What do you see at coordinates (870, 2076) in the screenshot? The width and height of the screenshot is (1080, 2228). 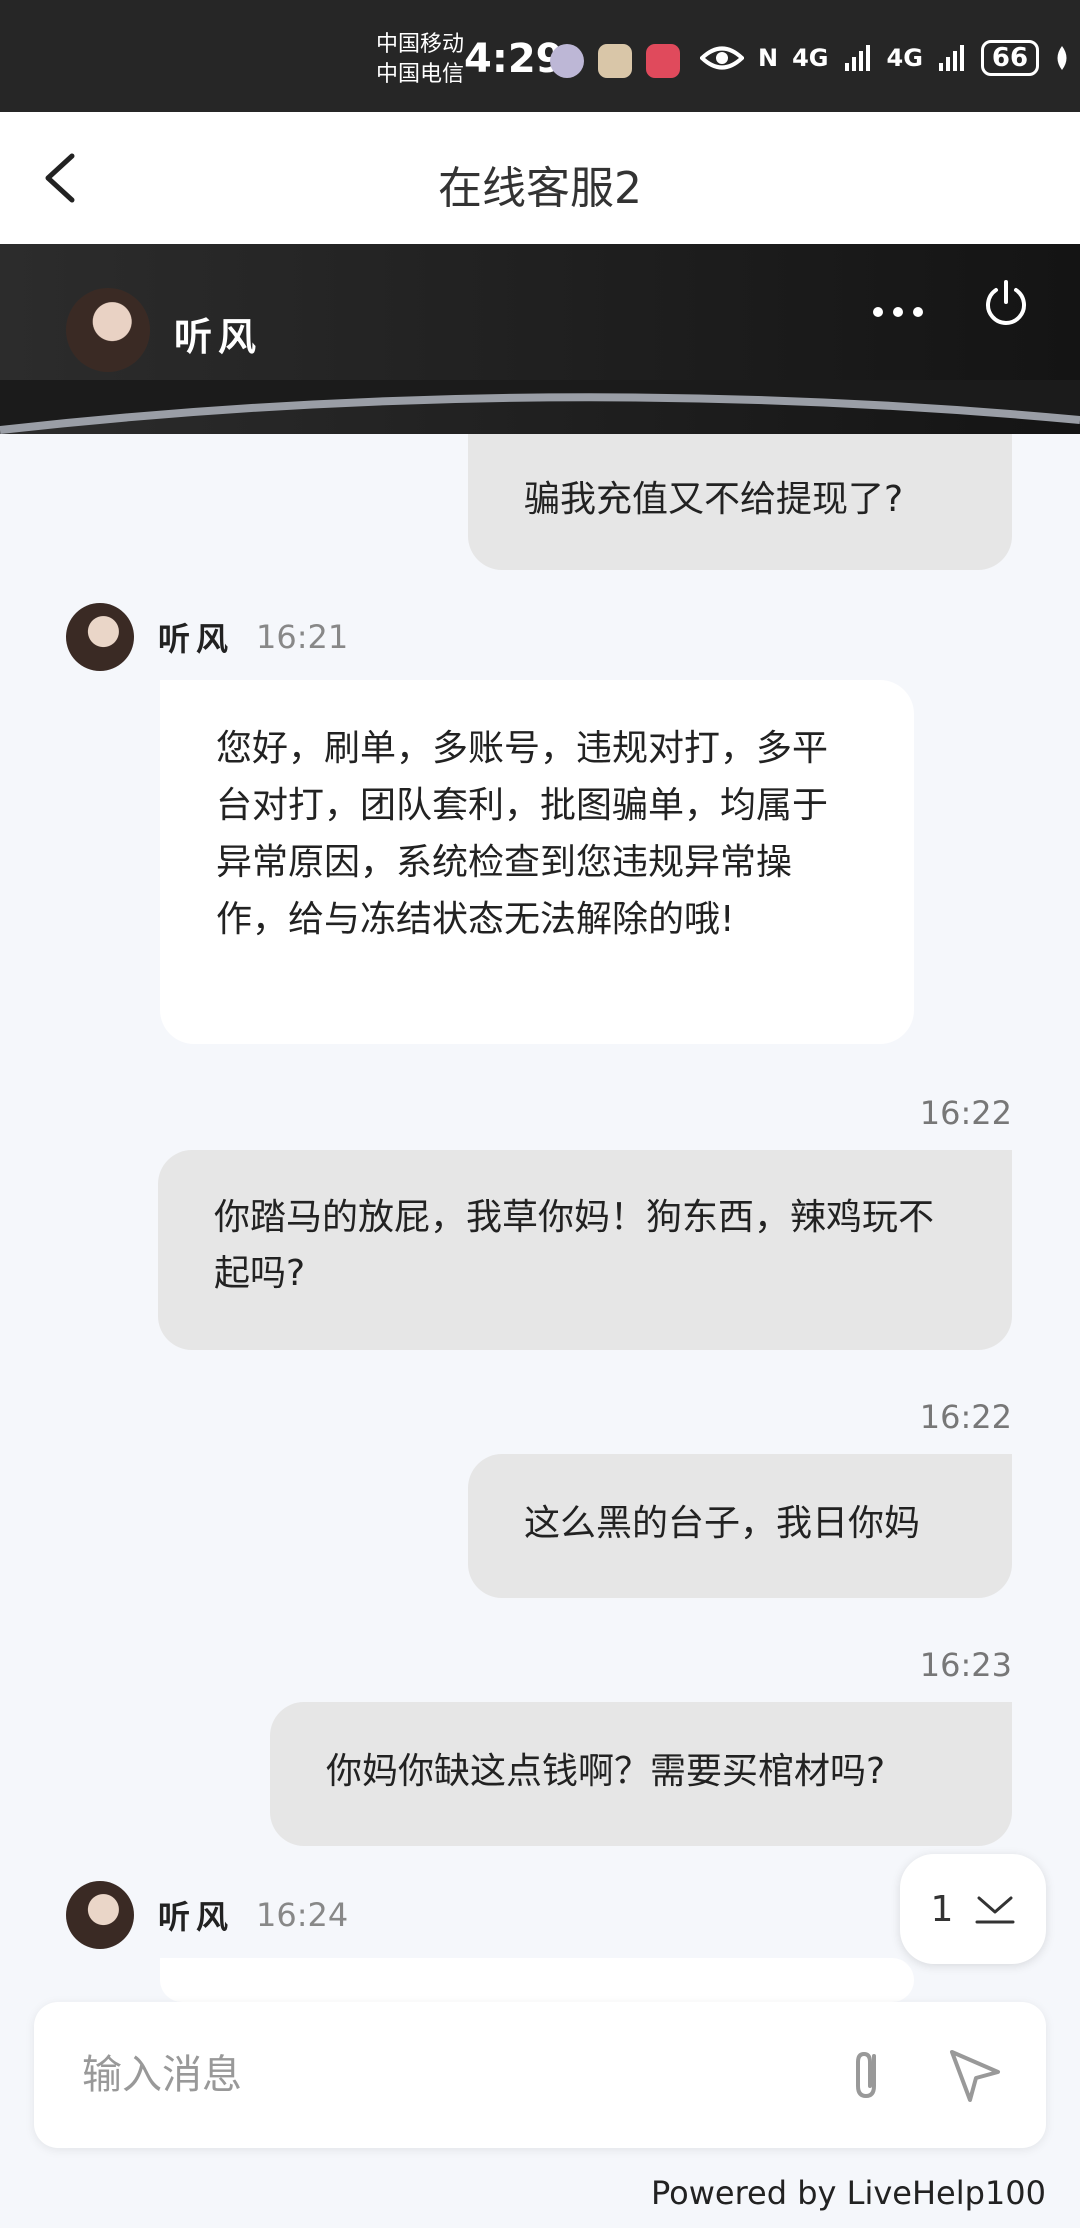 I see `attachment-icon` at bounding box center [870, 2076].